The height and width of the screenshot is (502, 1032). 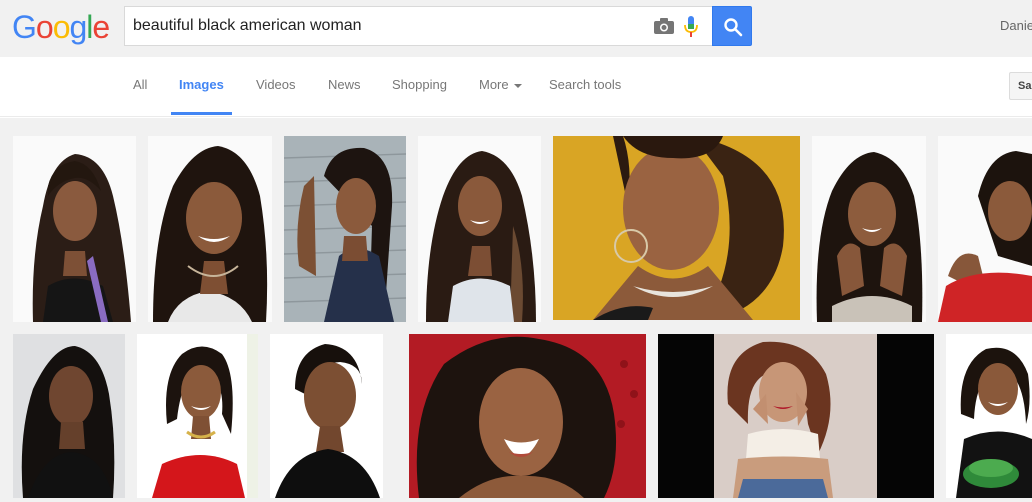 What do you see at coordinates (585, 84) in the screenshot?
I see `tab-search-tools: Search tools` at bounding box center [585, 84].